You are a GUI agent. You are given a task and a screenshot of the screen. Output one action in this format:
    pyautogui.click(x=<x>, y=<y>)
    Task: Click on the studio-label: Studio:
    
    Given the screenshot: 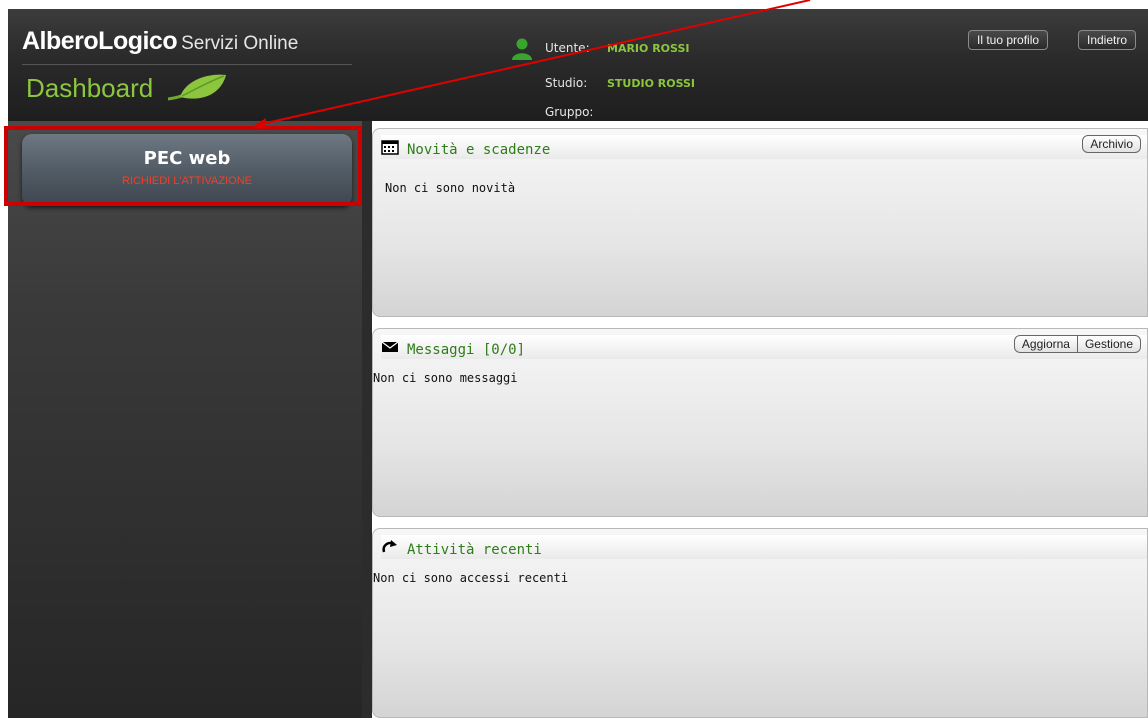 What is the action you would take?
    pyautogui.click(x=566, y=83)
    